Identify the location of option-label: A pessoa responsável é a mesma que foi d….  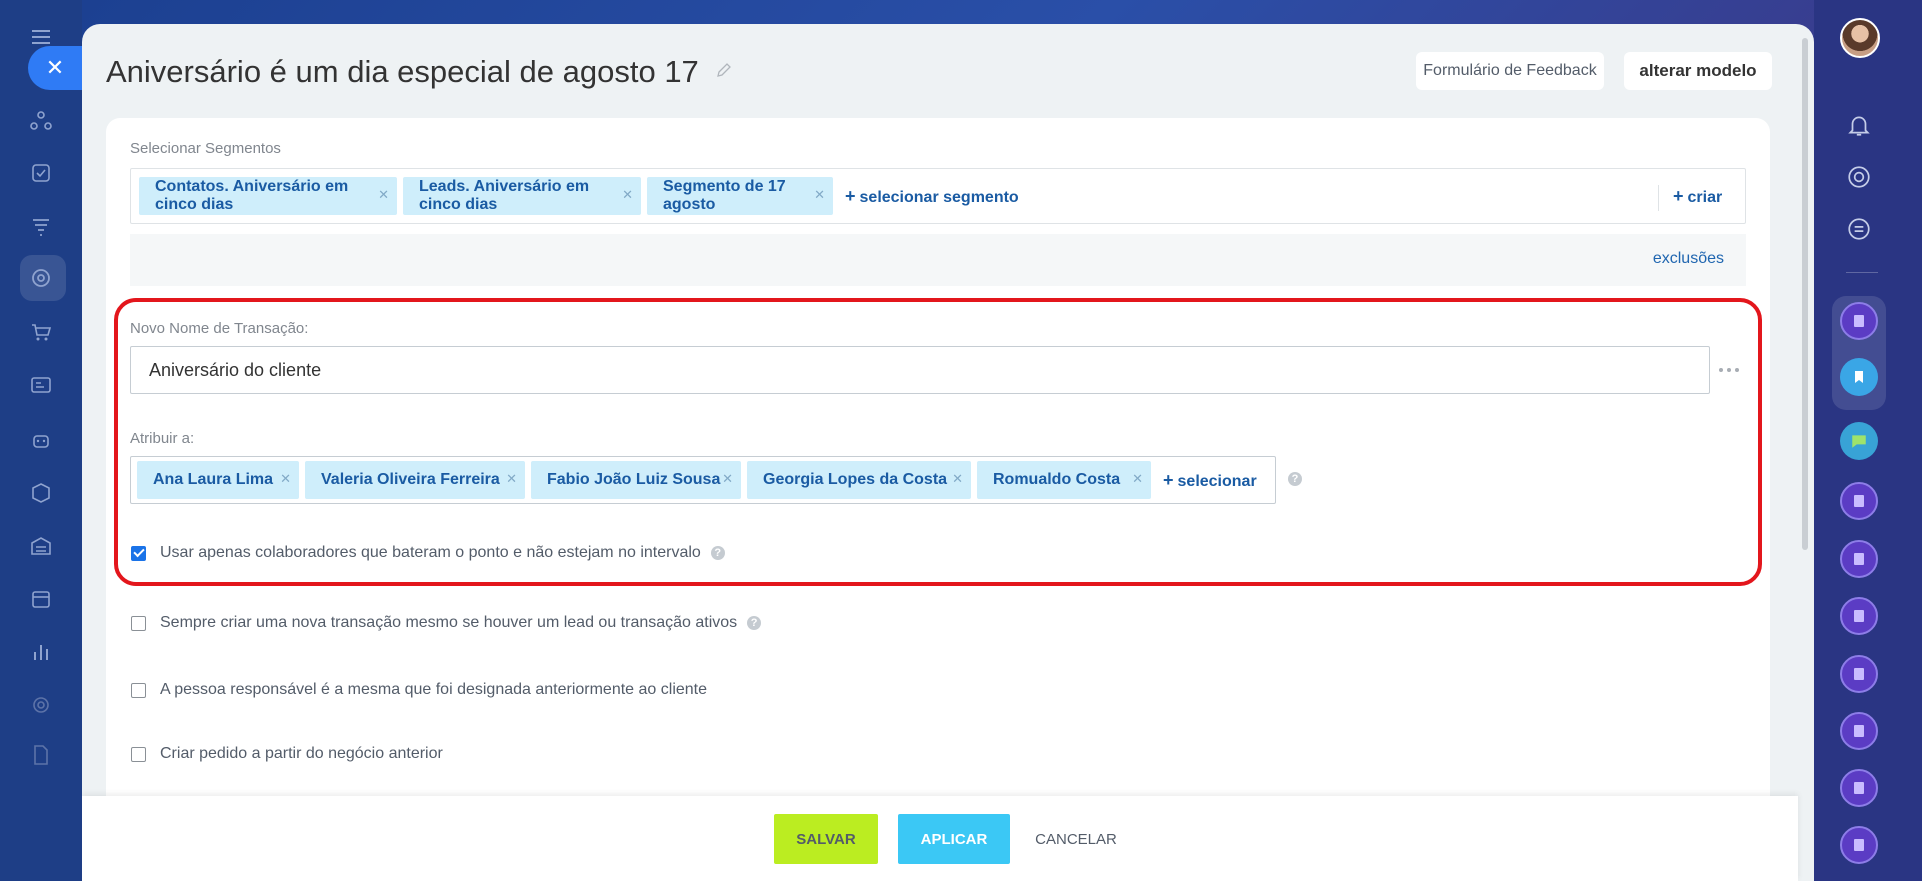
(434, 689).